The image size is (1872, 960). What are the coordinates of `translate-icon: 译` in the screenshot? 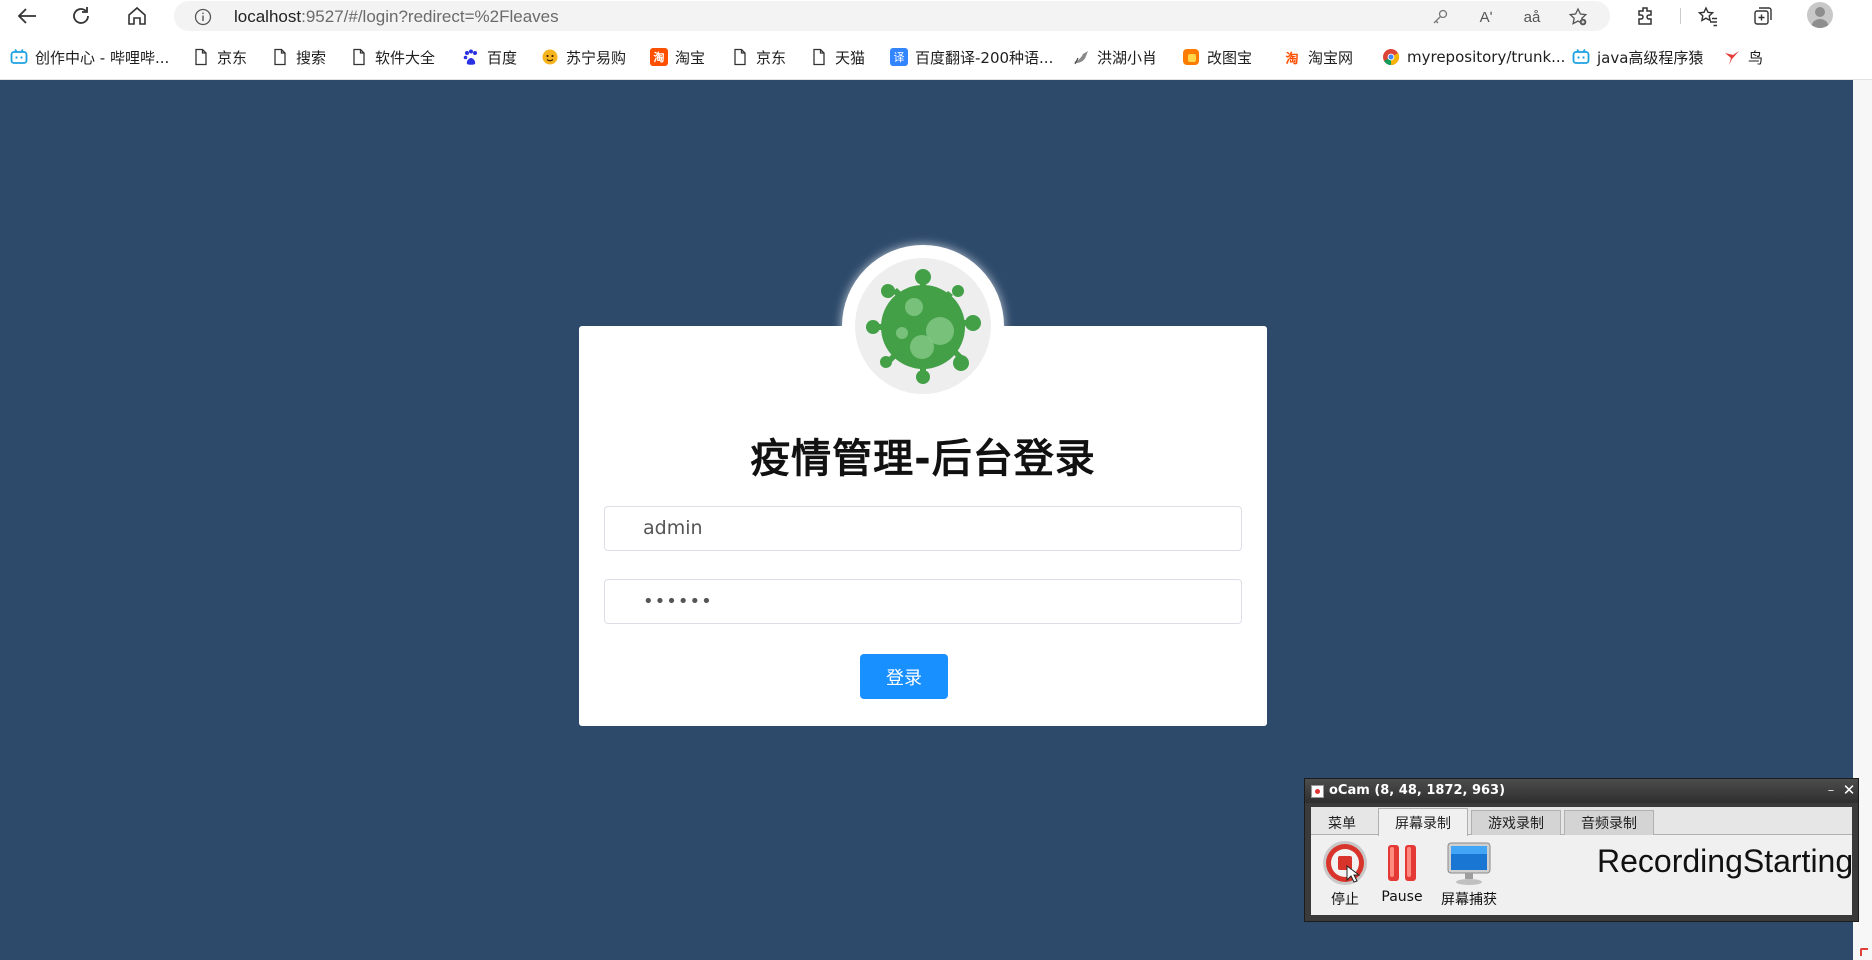 It's located at (899, 57).